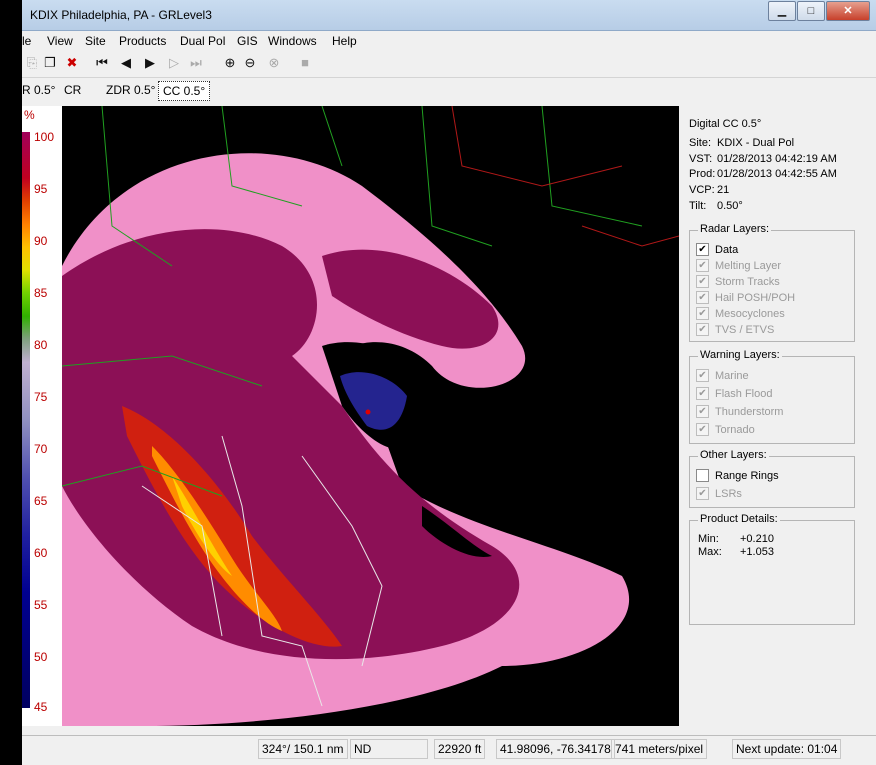 The height and width of the screenshot is (765, 876). Describe the element at coordinates (60, 41) in the screenshot. I see `menu-view: View` at that location.